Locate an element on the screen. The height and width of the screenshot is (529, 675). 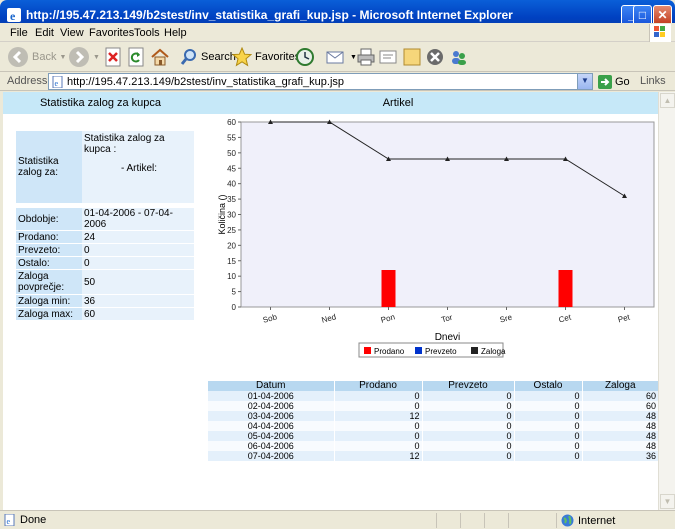
people-icon is located at coordinates (459, 58).